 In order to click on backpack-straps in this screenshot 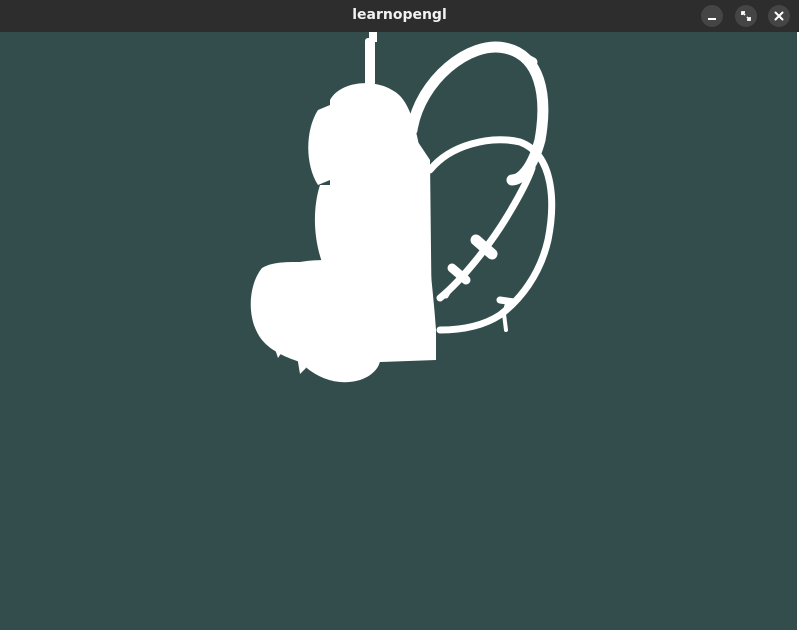, I will do `click(481, 187)`.